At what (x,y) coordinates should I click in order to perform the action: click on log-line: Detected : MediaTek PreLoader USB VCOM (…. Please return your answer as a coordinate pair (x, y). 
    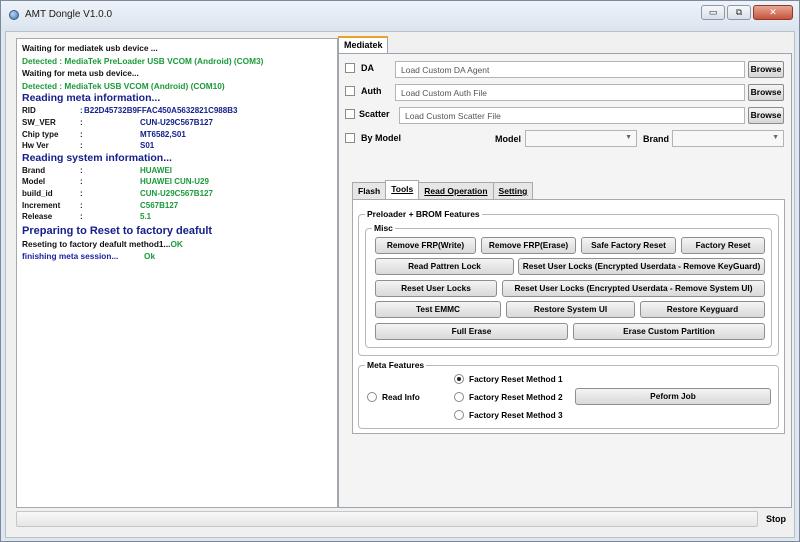
    Looking at the image, I should click on (143, 60).